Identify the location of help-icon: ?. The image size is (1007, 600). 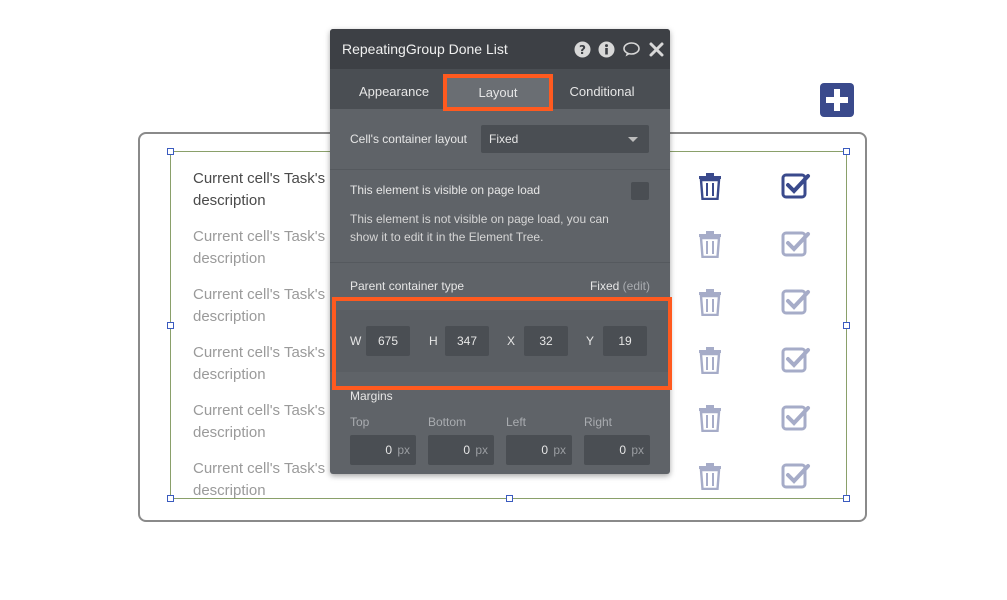
(582, 49).